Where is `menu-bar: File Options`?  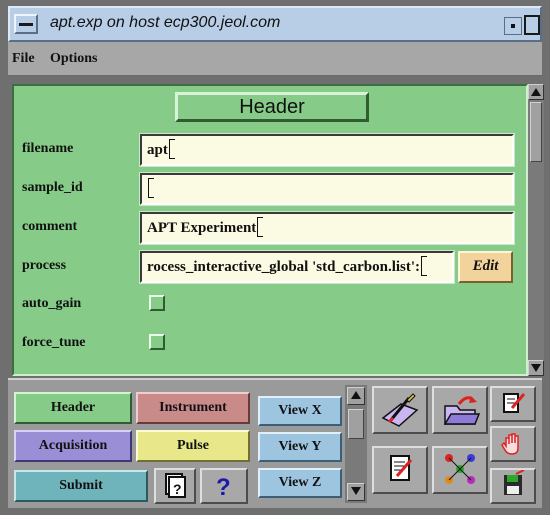
menu-bar: File Options is located at coordinates (275, 59).